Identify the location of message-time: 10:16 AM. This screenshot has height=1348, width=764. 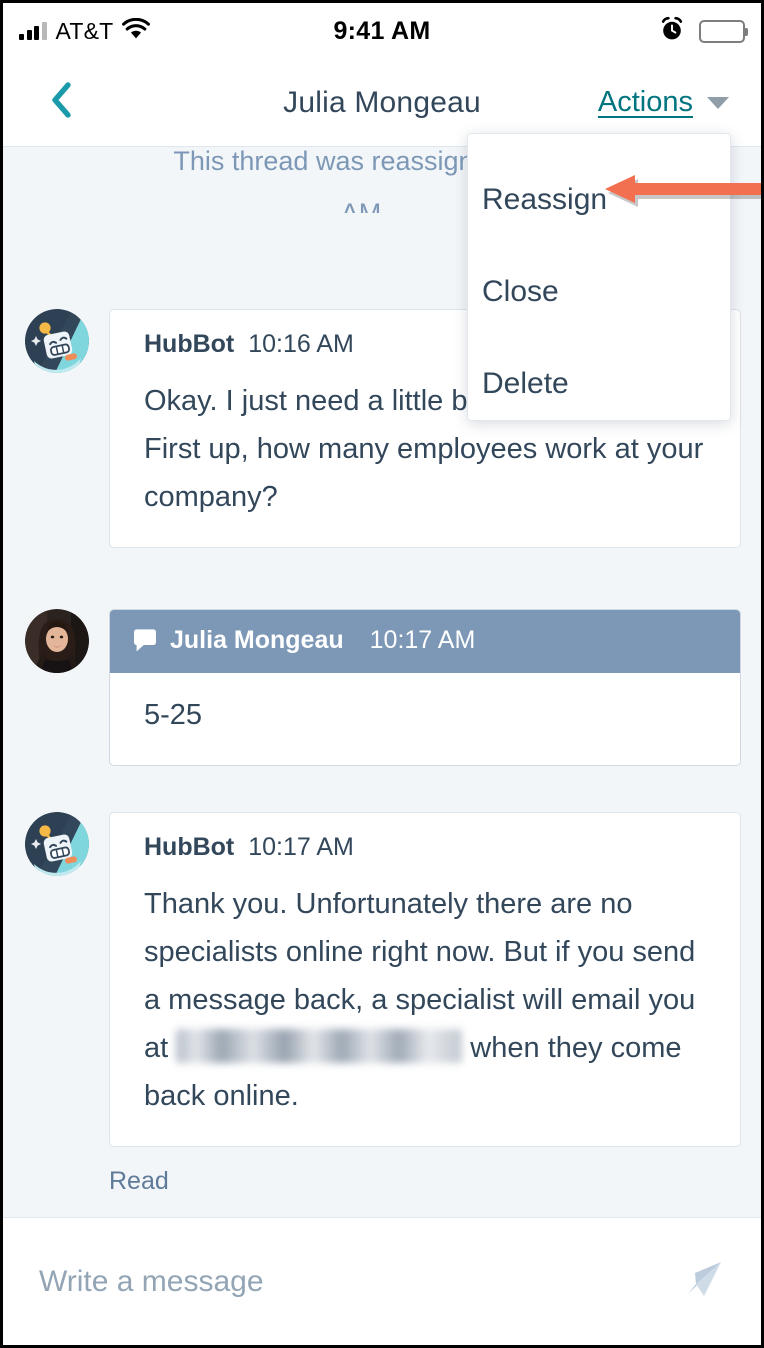
(301, 344).